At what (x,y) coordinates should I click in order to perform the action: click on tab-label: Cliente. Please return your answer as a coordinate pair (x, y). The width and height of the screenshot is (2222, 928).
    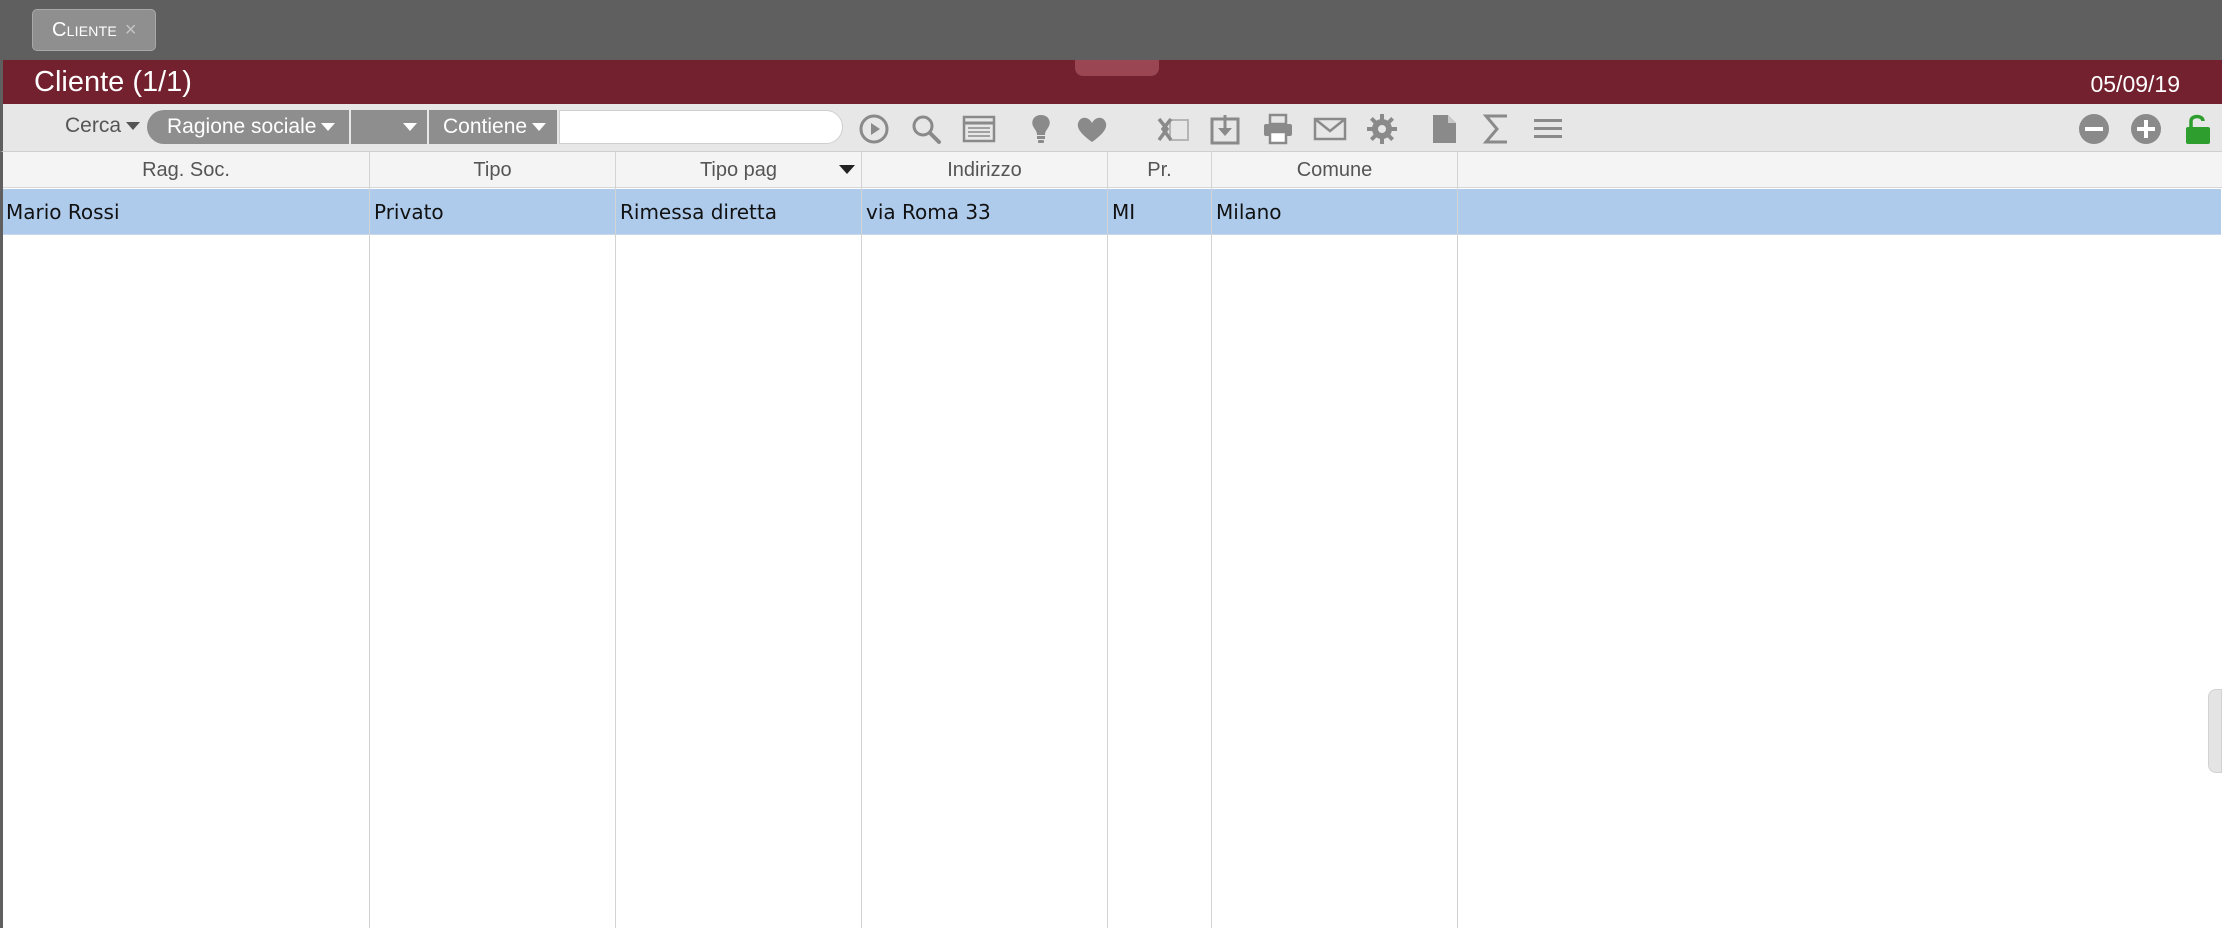
    Looking at the image, I should click on (84, 29).